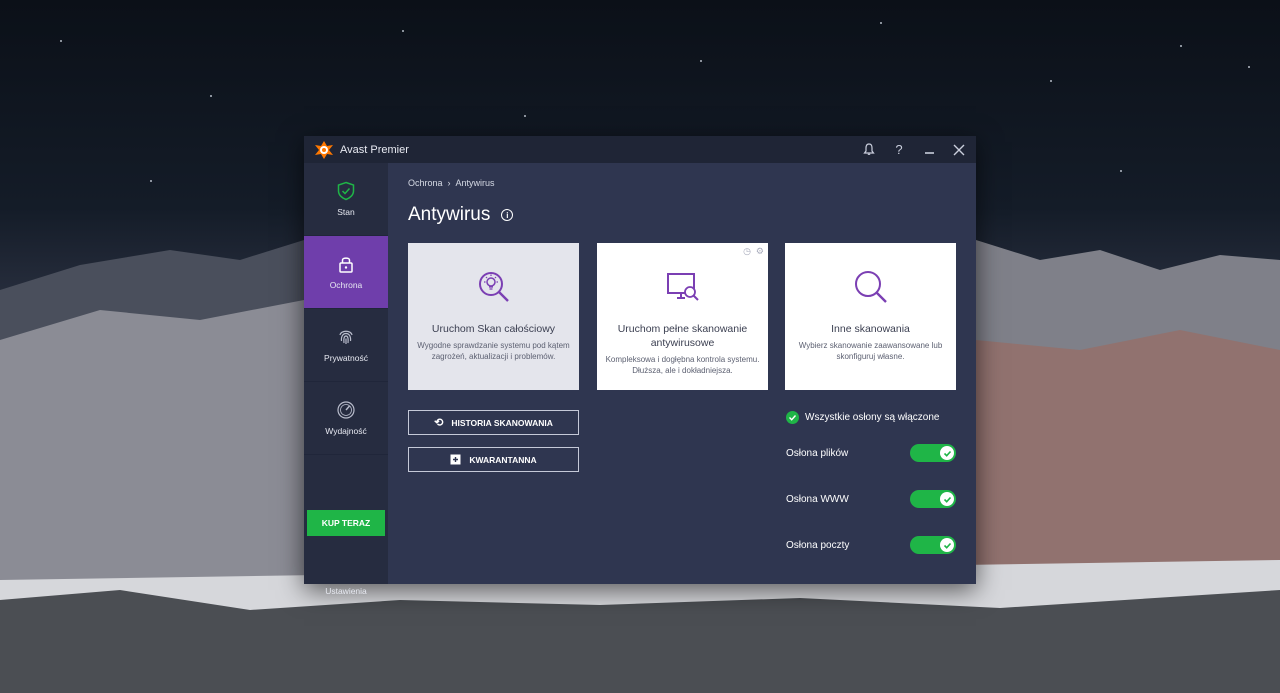 This screenshot has height=693, width=1280. Describe the element at coordinates (346, 212) in the screenshot. I see `sidebar-item-label: Stan` at that location.